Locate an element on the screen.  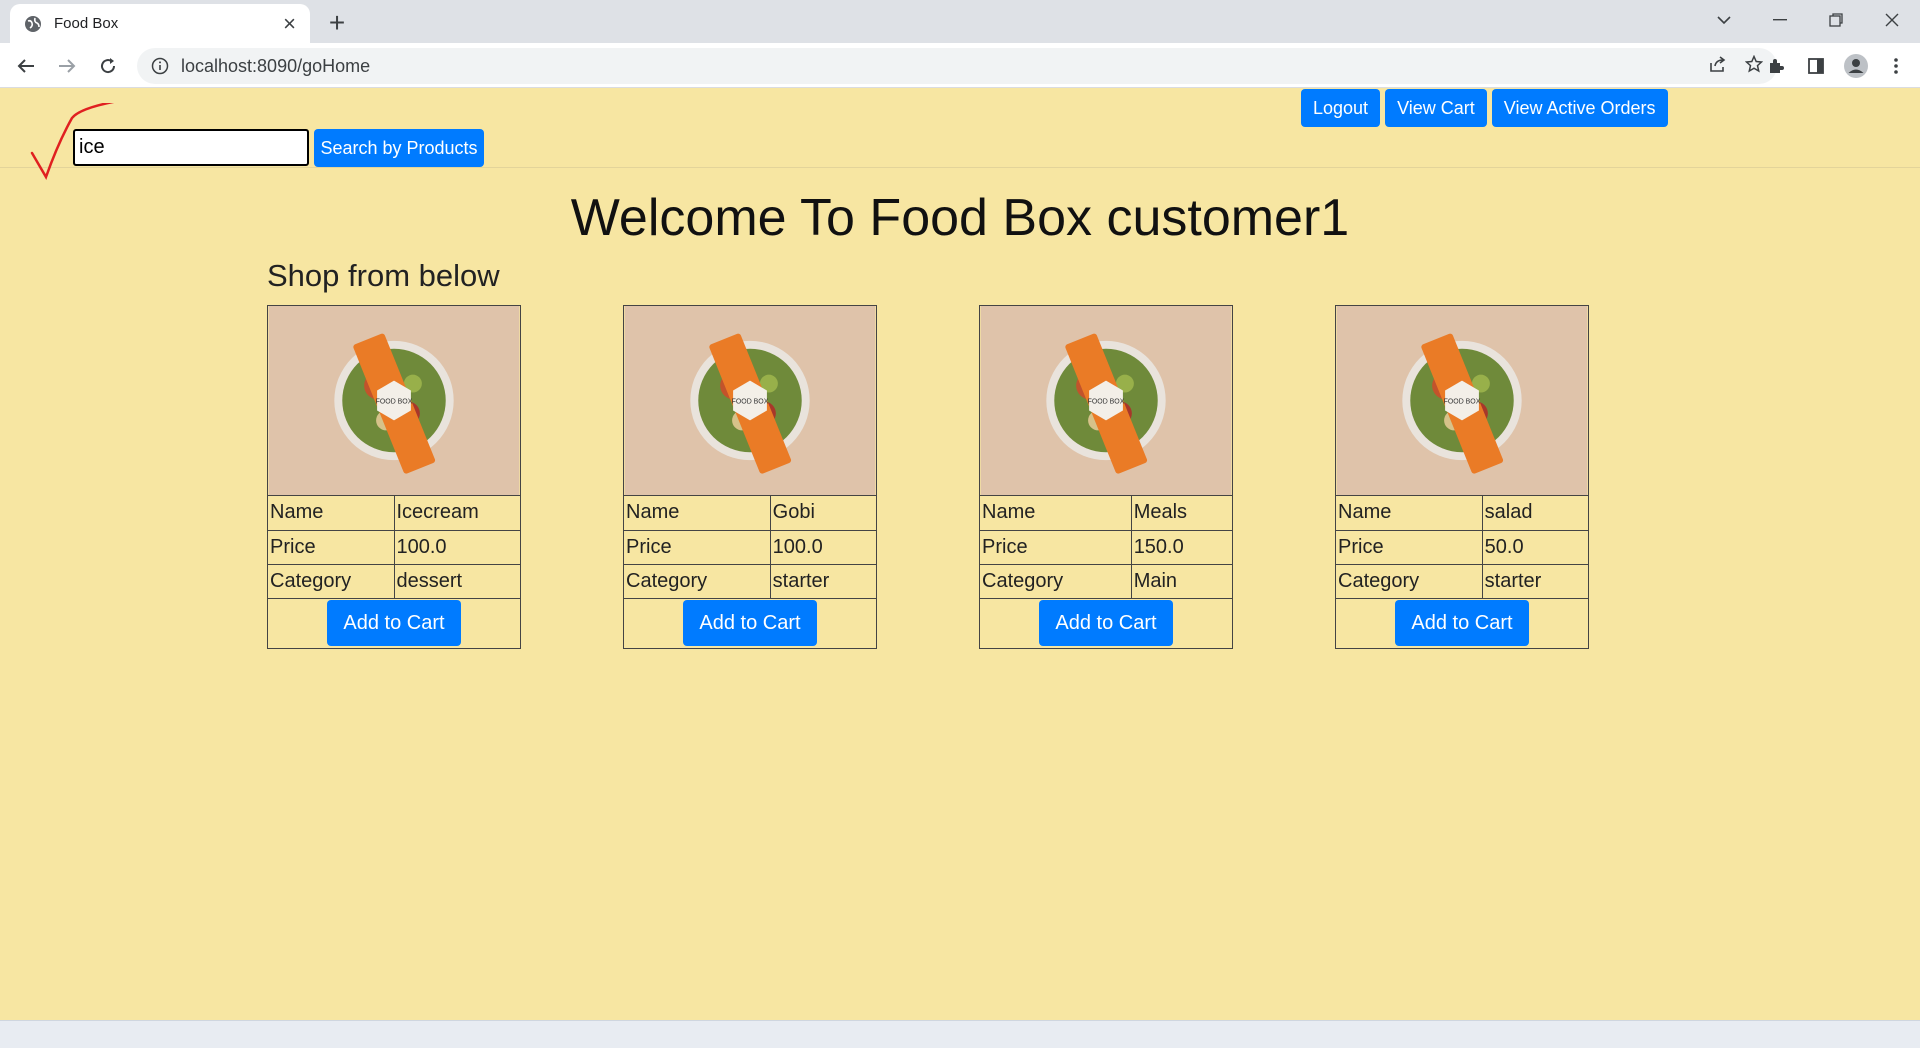
shop-heading: Shop from below is located at coordinates (383, 275).